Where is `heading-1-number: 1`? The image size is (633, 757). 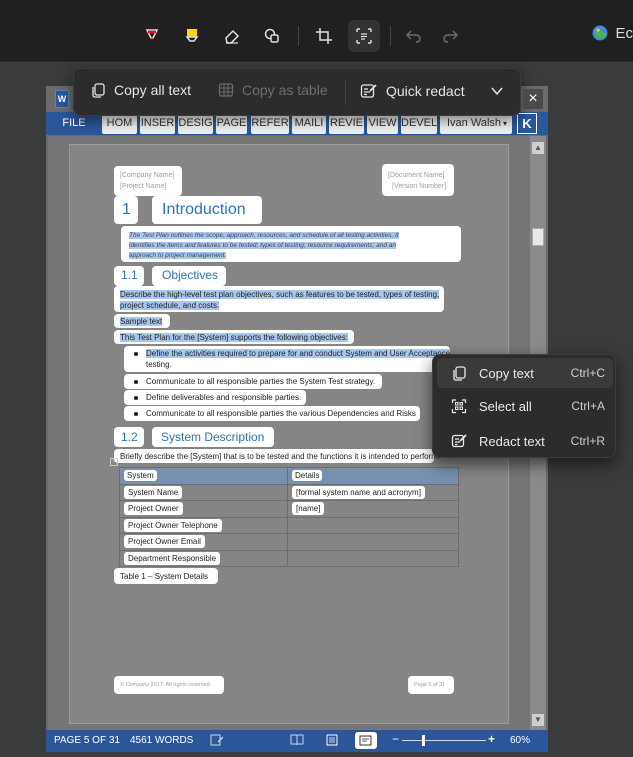
heading-1-number: 1 is located at coordinates (126, 209).